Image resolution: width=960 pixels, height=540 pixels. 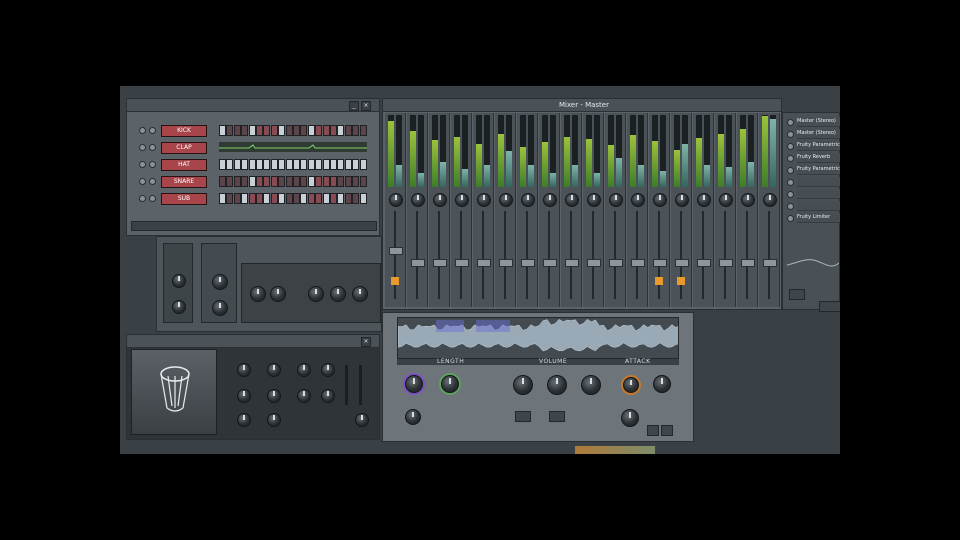 I want to click on drum-plugin-titlebar: ×, so click(x=253, y=341).